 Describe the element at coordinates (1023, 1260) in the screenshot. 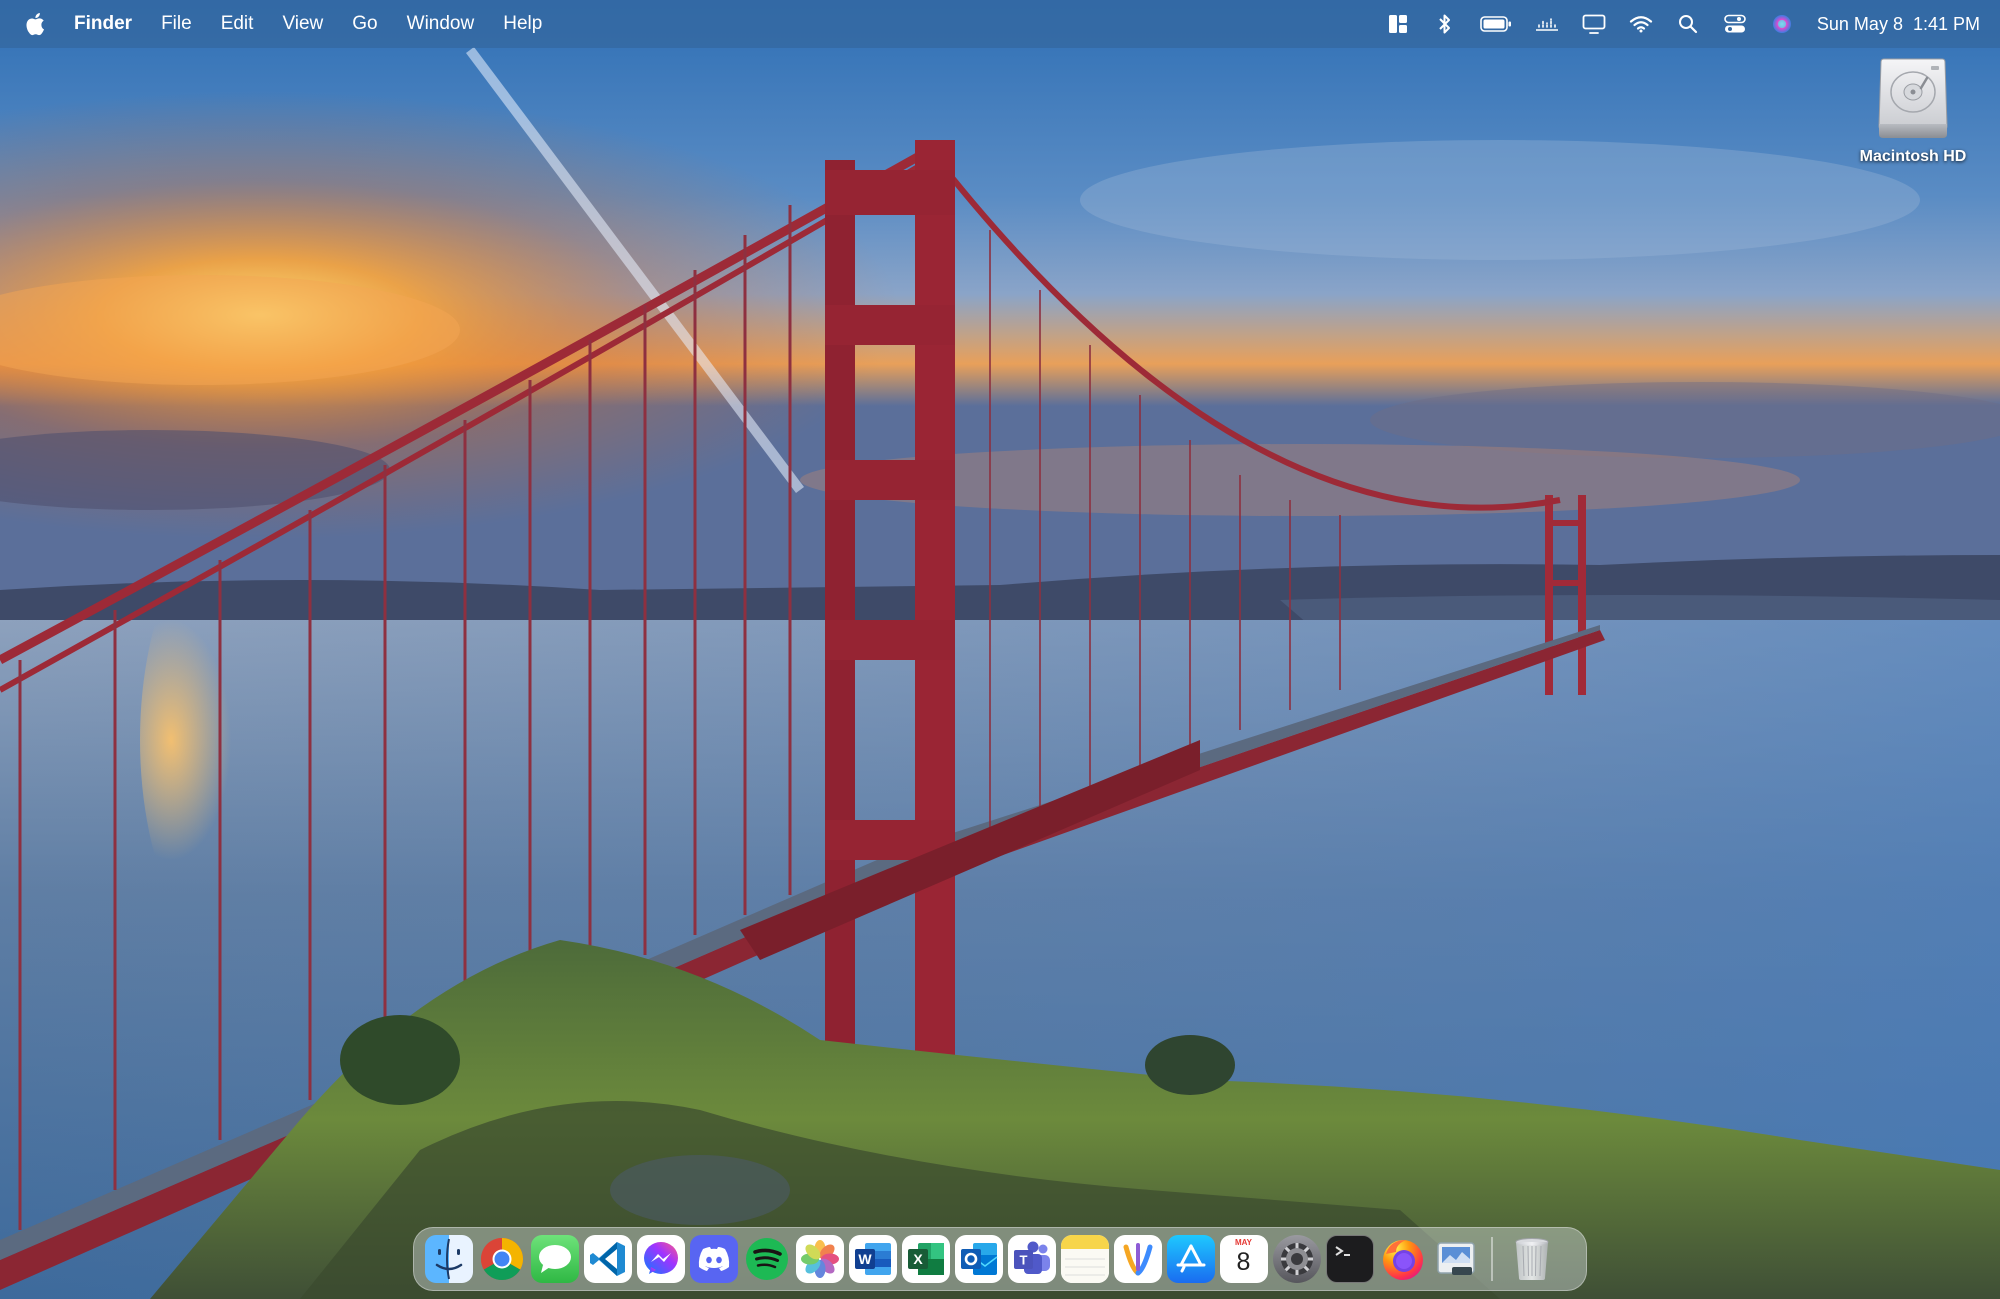

I see `svg-text: T` at that location.